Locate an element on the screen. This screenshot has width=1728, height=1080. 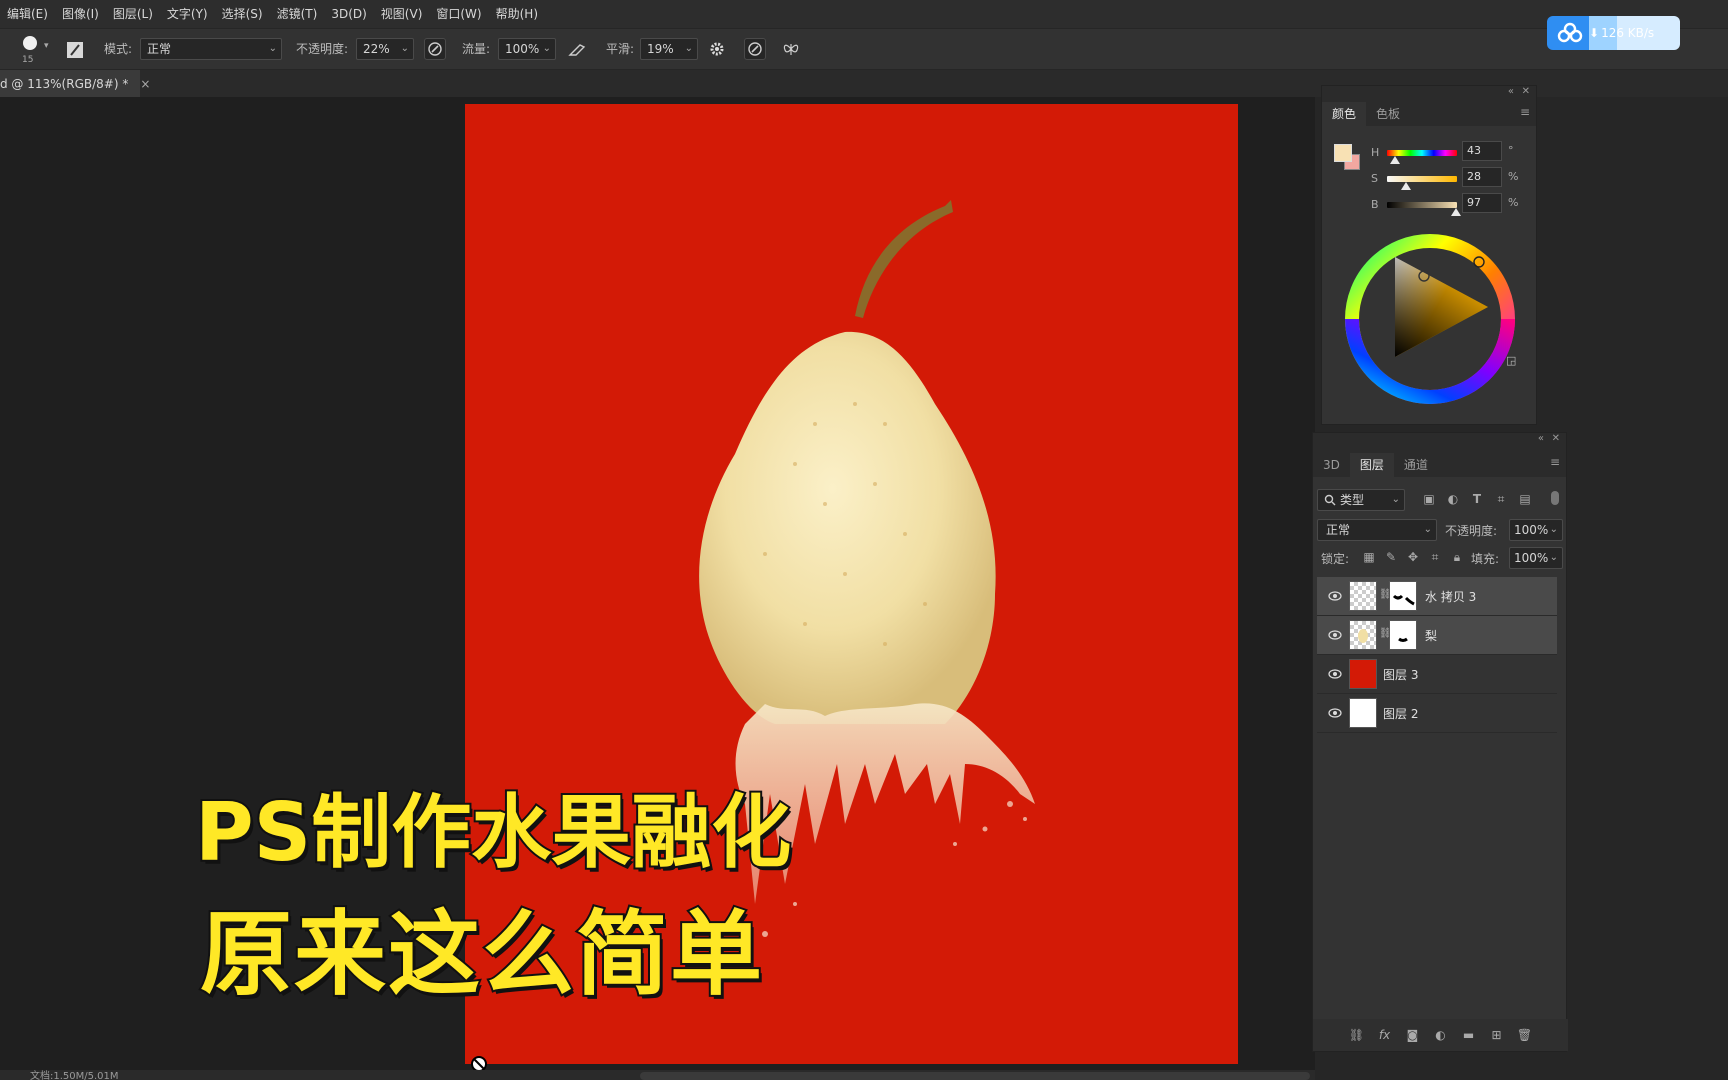
saturation-key: S is located at coordinates (1374, 178).